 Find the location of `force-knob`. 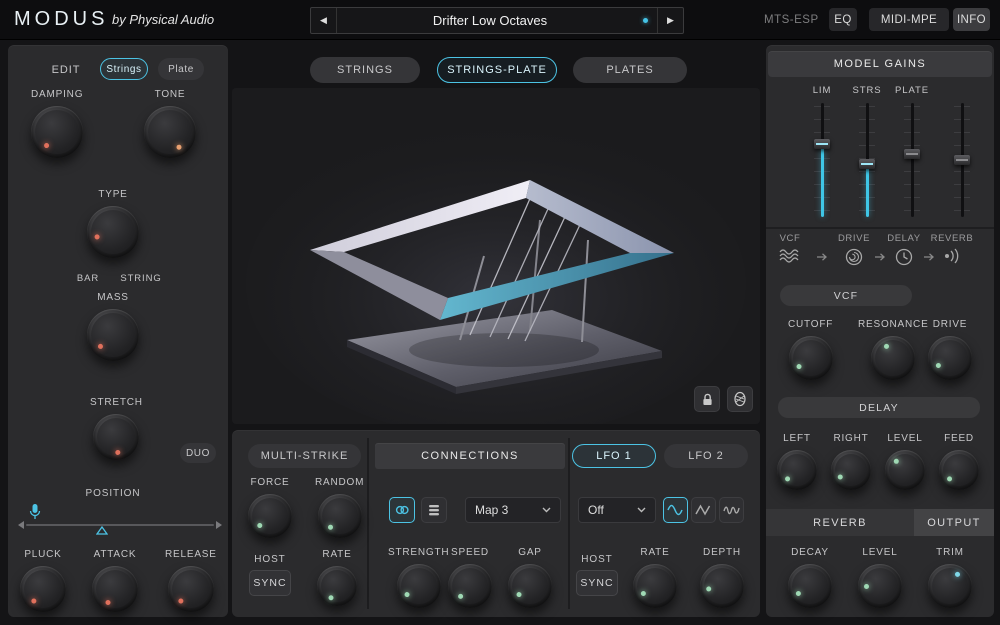

force-knob is located at coordinates (270, 516).